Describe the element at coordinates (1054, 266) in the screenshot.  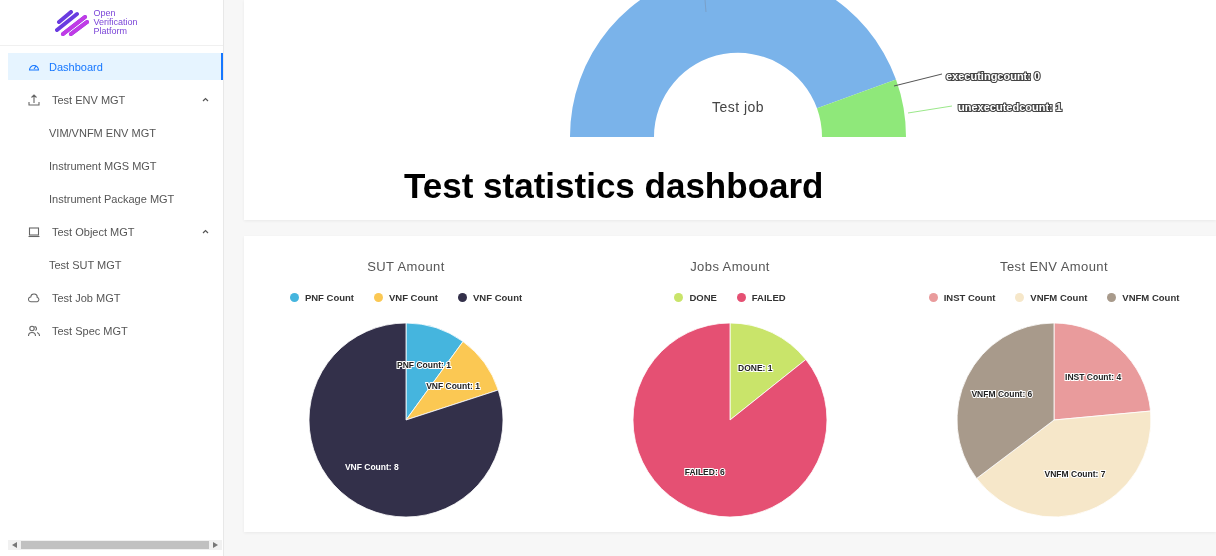
I see `chart-title: Test ENV Amount` at that location.